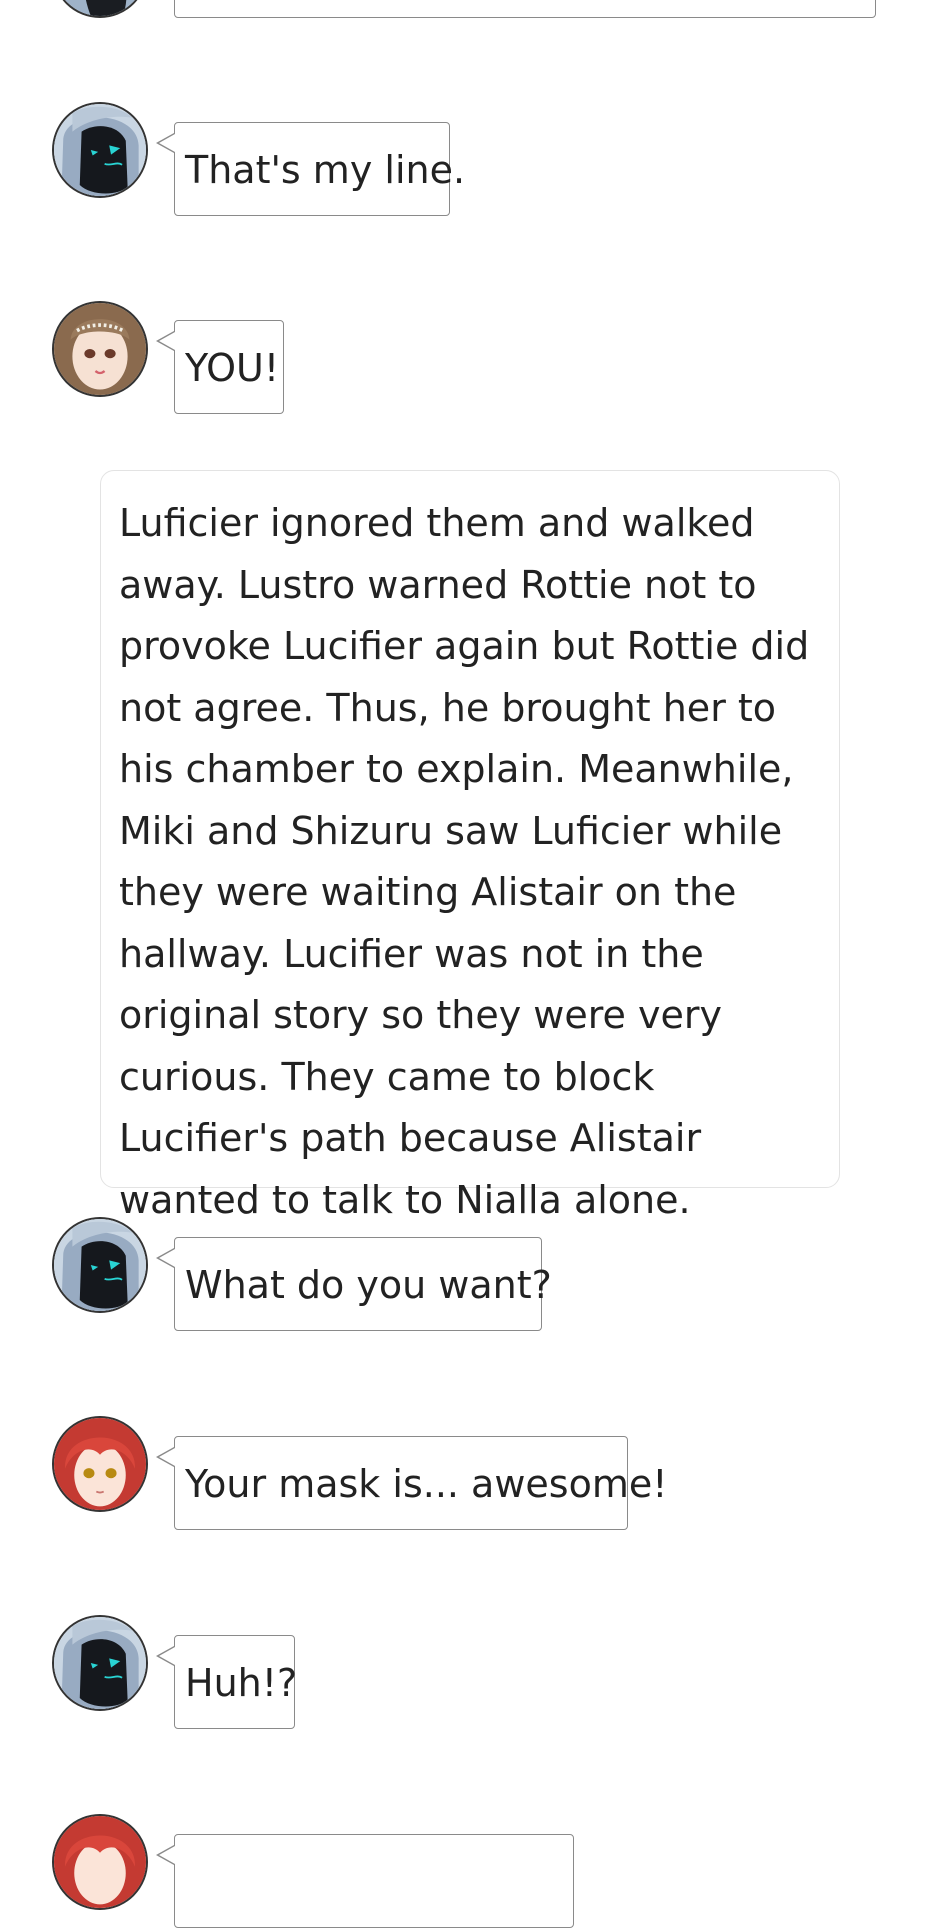 Image resolution: width=940 pixels, height=1928 pixels. Describe the element at coordinates (411, 1483) in the screenshot. I see `chat-bubble: Your mask is... awesome!` at that location.